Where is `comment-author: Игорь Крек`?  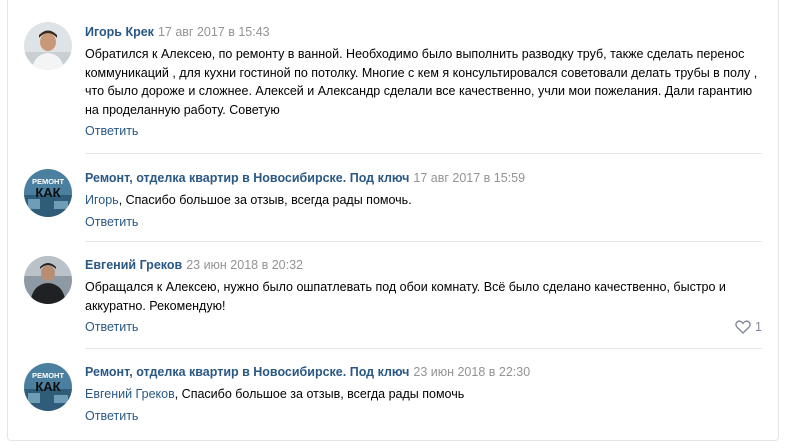 comment-author: Игорь Крек is located at coordinates (119, 32).